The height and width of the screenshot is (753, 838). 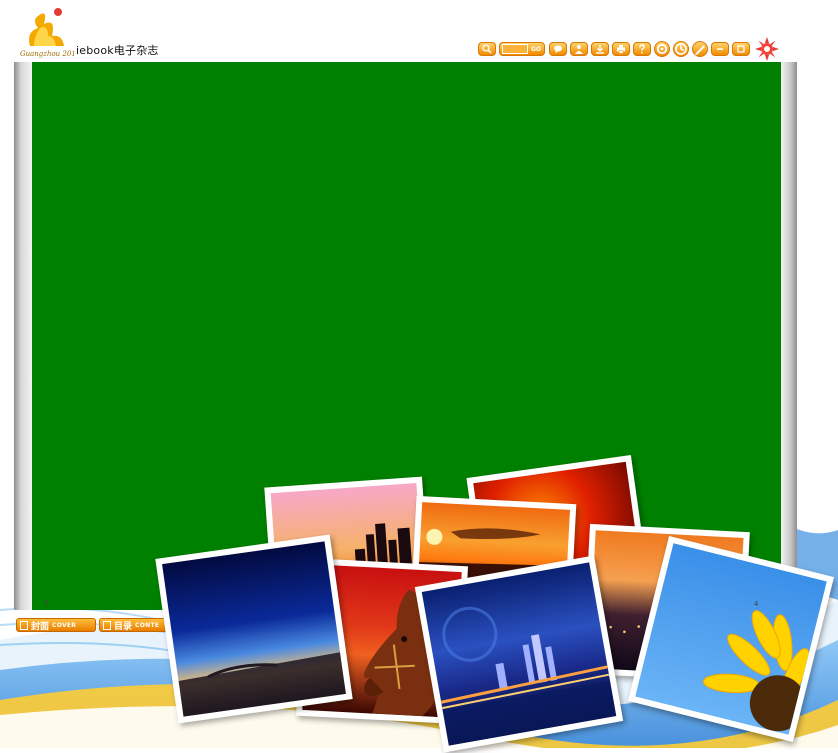 I want to click on book-left-edge, so click(x=23, y=336).